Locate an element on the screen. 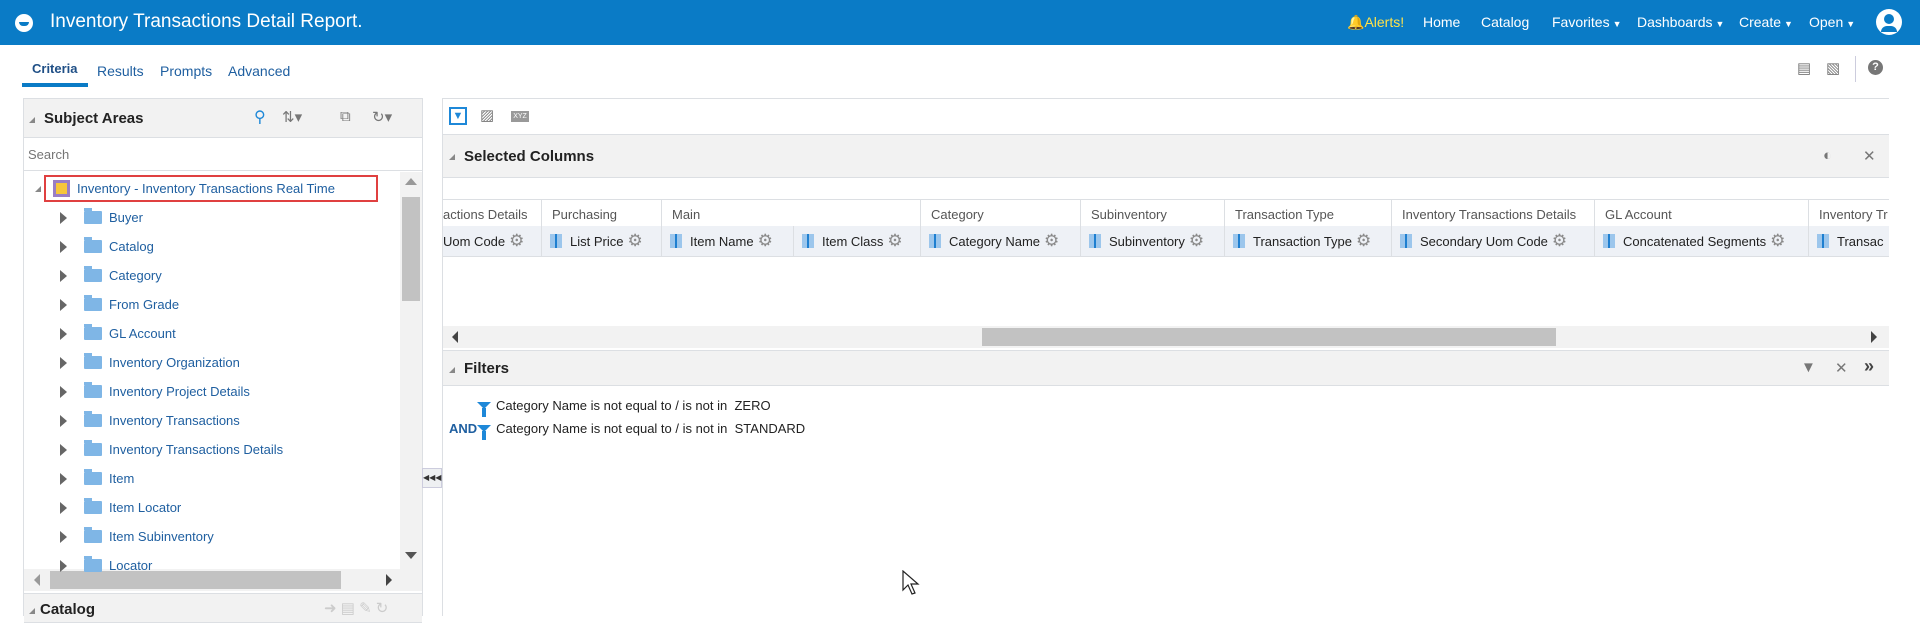 The image size is (1920, 623). selected-column: Uom Code ⚙ is located at coordinates (492, 241).